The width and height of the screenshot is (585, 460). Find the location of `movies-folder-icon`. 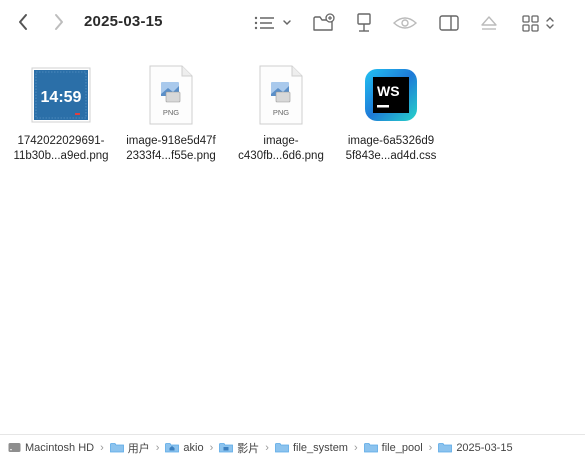

movies-folder-icon is located at coordinates (226, 448).